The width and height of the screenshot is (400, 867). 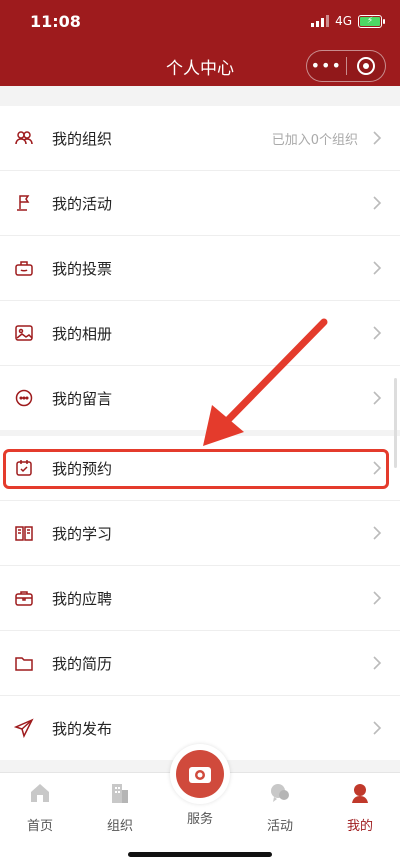 I want to click on service-icon, so click(x=200, y=774).